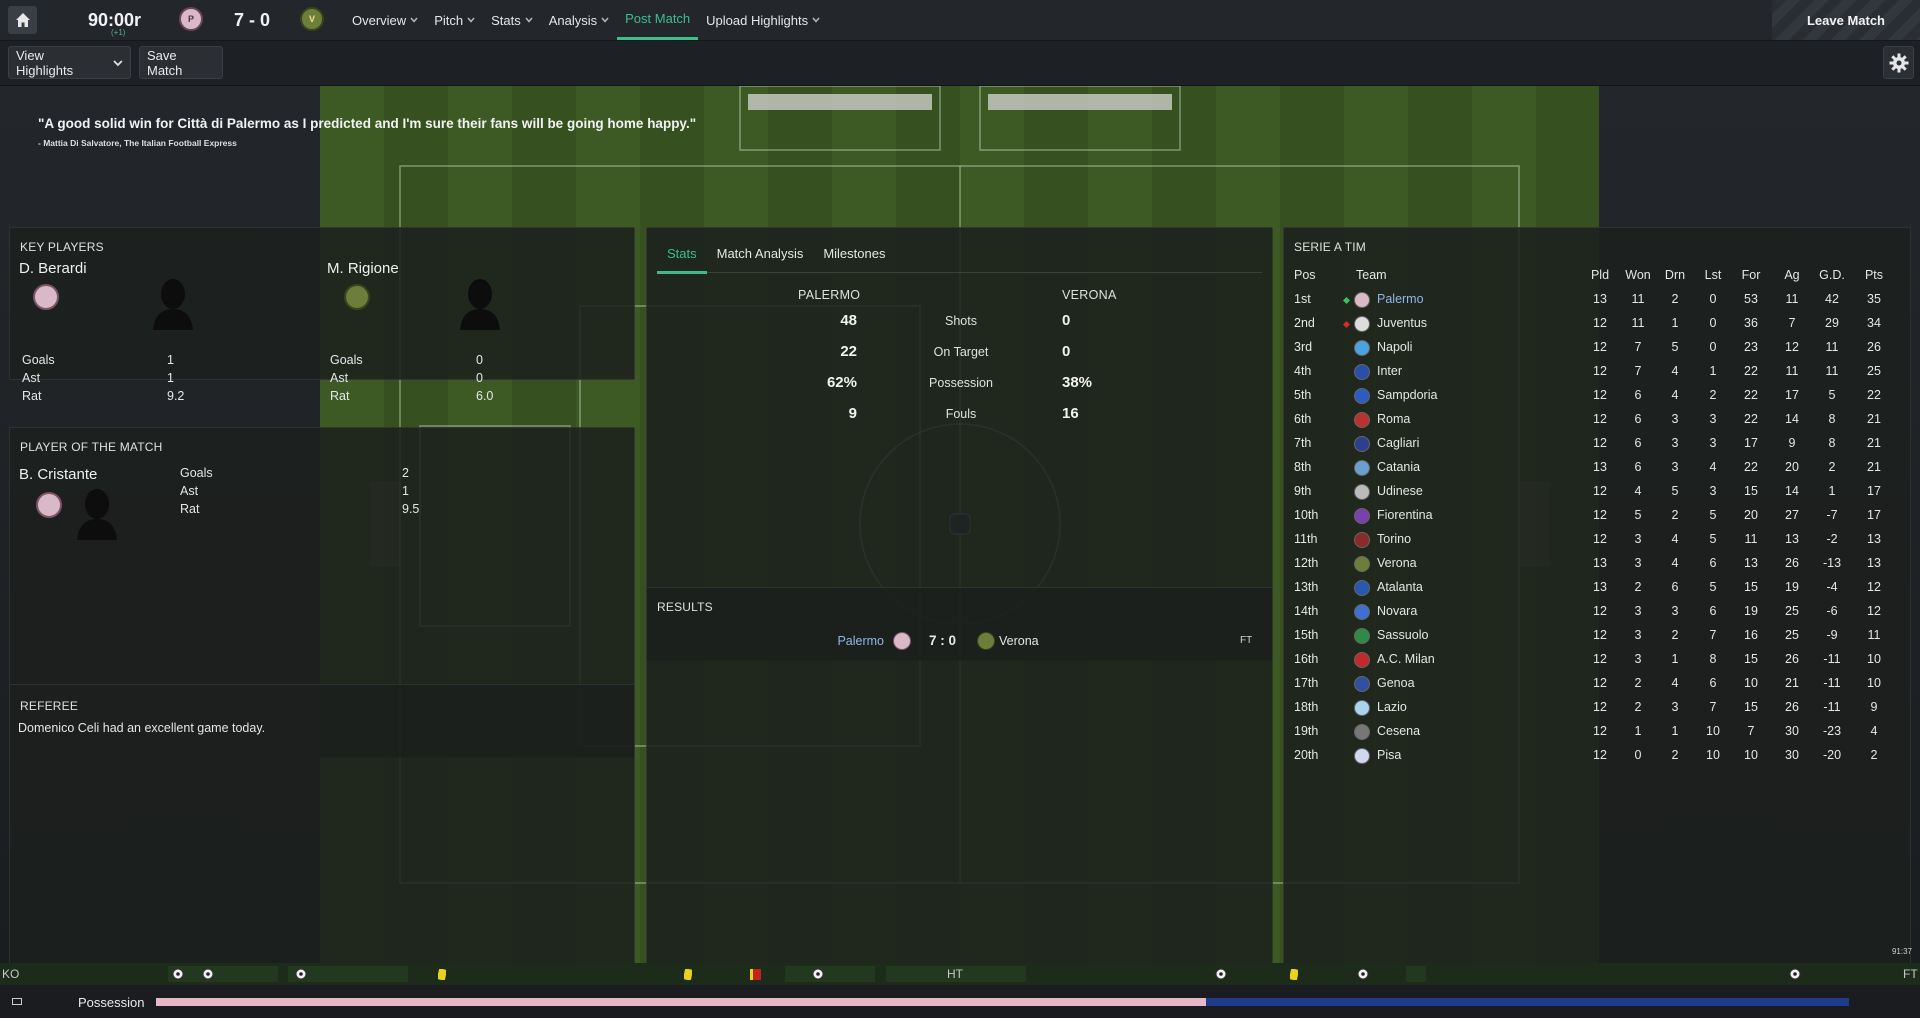 This screenshot has height=1018, width=1920. Describe the element at coordinates (1600, 755) in the screenshot. I see `table-cell-pld: 12` at that location.